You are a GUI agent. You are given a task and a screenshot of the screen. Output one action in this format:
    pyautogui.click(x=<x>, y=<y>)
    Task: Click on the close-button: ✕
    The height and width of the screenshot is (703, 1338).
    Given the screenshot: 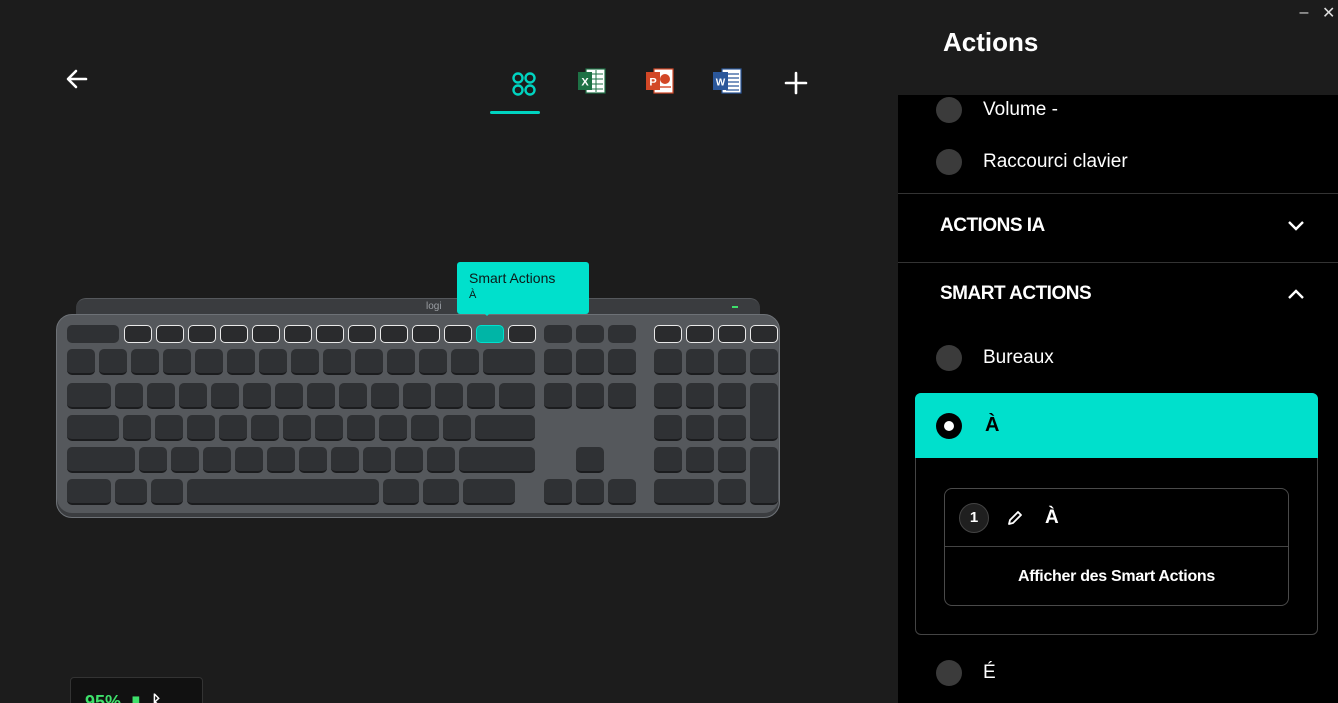 What is the action you would take?
    pyautogui.click(x=1330, y=14)
    